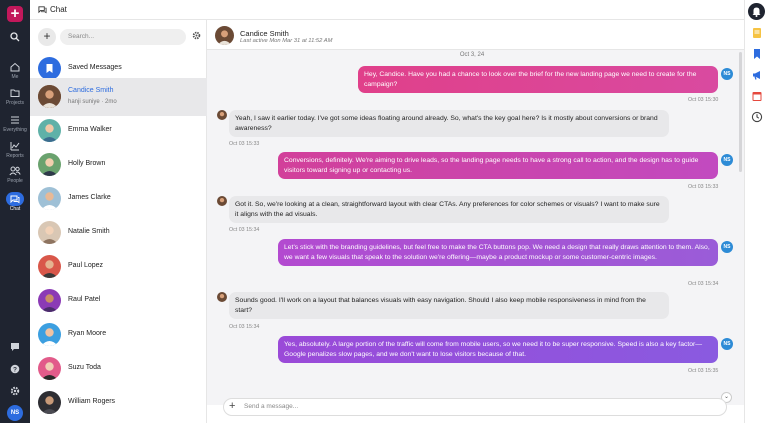 The height and width of the screenshot is (423, 768). I want to click on message-timestamp: Oct 03 15:33, so click(703, 187).